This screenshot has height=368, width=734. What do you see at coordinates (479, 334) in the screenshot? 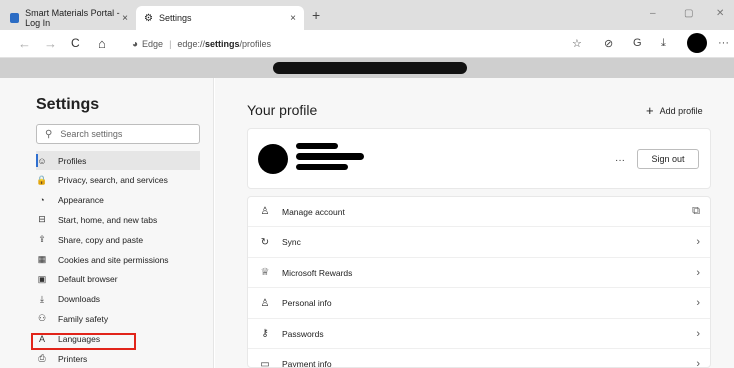
I see `settings-row-passwords: ⚷ Passwords ›` at bounding box center [479, 334].